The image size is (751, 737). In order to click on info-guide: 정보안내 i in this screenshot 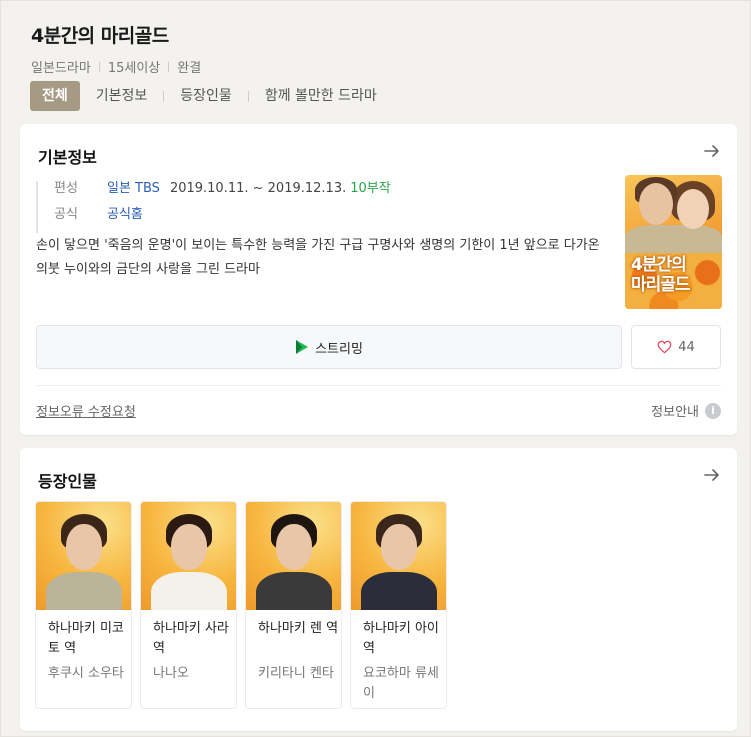, I will do `click(686, 410)`.